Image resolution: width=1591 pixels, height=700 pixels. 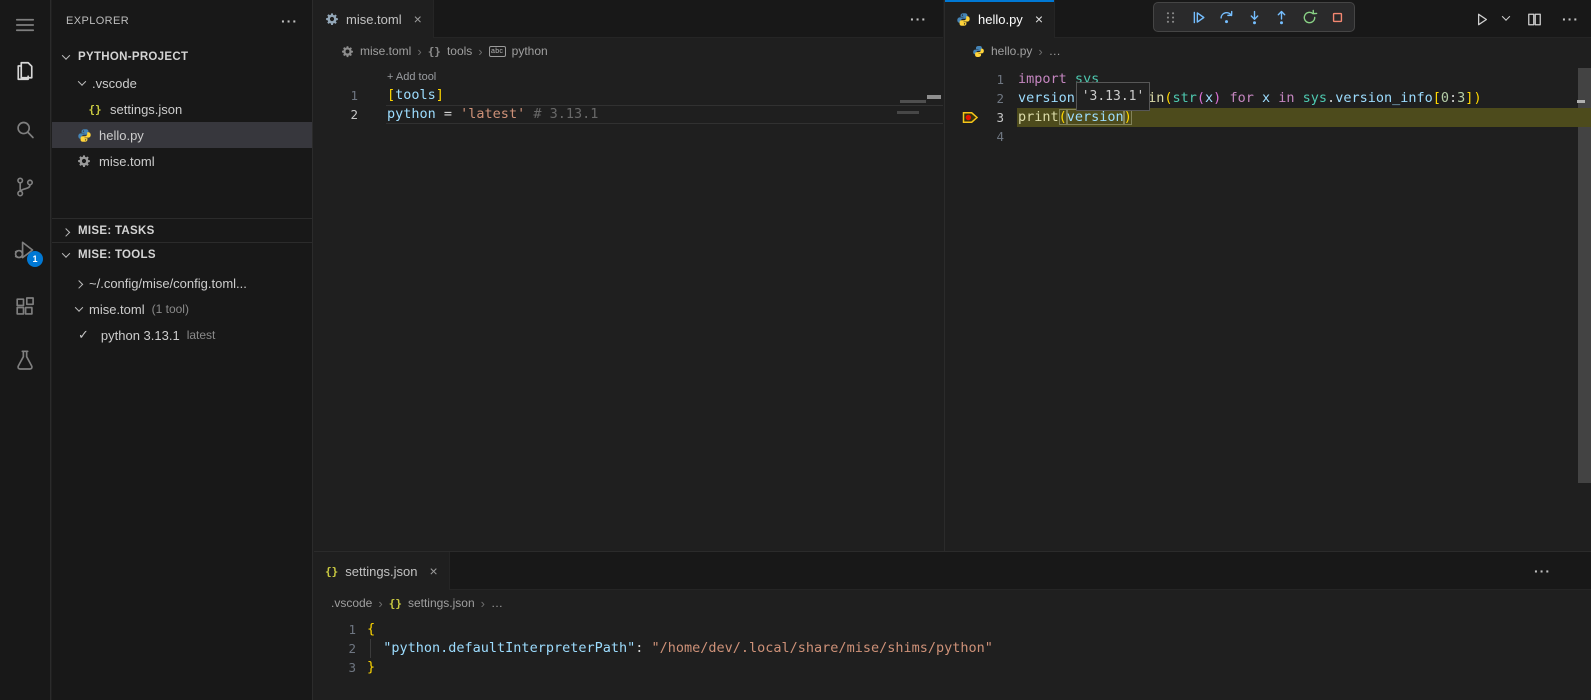 I want to click on explorer-icon, so click(x=25, y=71).